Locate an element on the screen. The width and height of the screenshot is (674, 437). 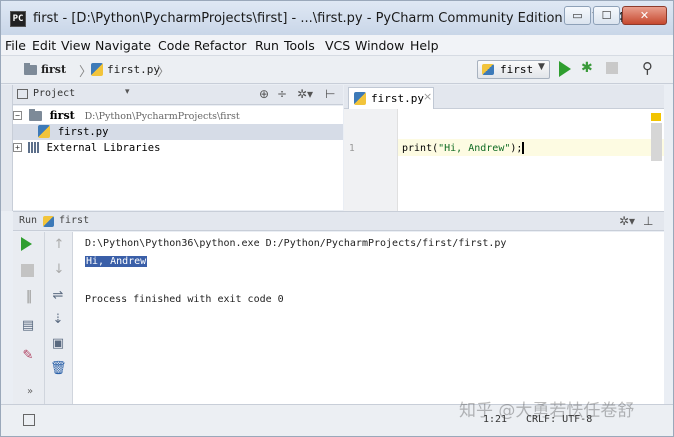
hide-panel-icon: ⊥ is located at coordinates (648, 221).